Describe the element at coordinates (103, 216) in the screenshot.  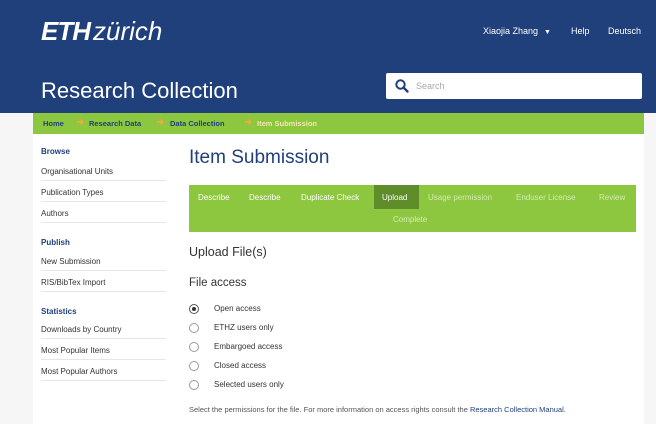
I see `sidebar-item-authors: Authors` at that location.